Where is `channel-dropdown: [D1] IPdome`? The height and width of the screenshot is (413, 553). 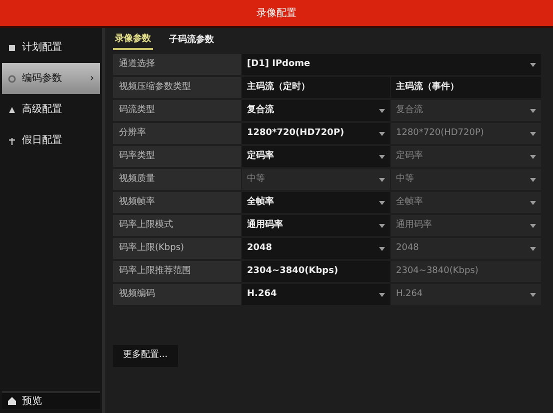 channel-dropdown: [D1] IPdome is located at coordinates (391, 64).